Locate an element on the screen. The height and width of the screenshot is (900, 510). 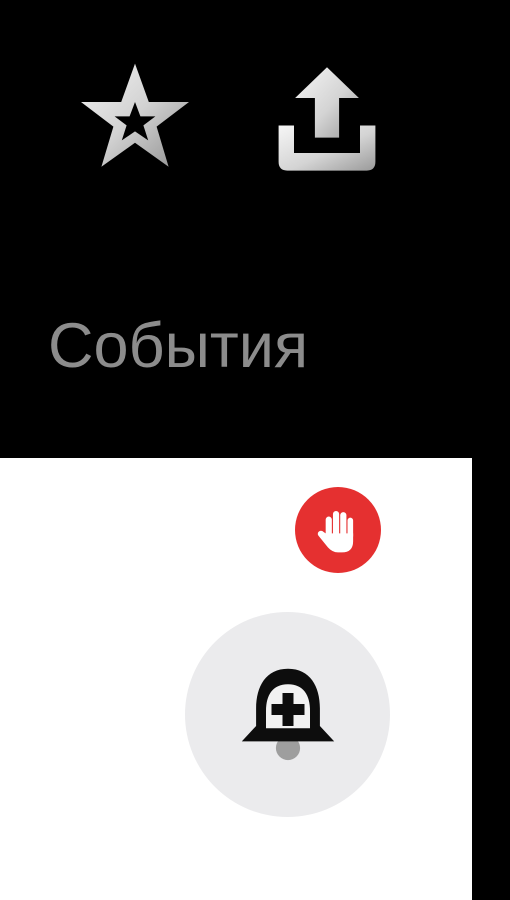
share-upload-icon is located at coordinates (327, 119).